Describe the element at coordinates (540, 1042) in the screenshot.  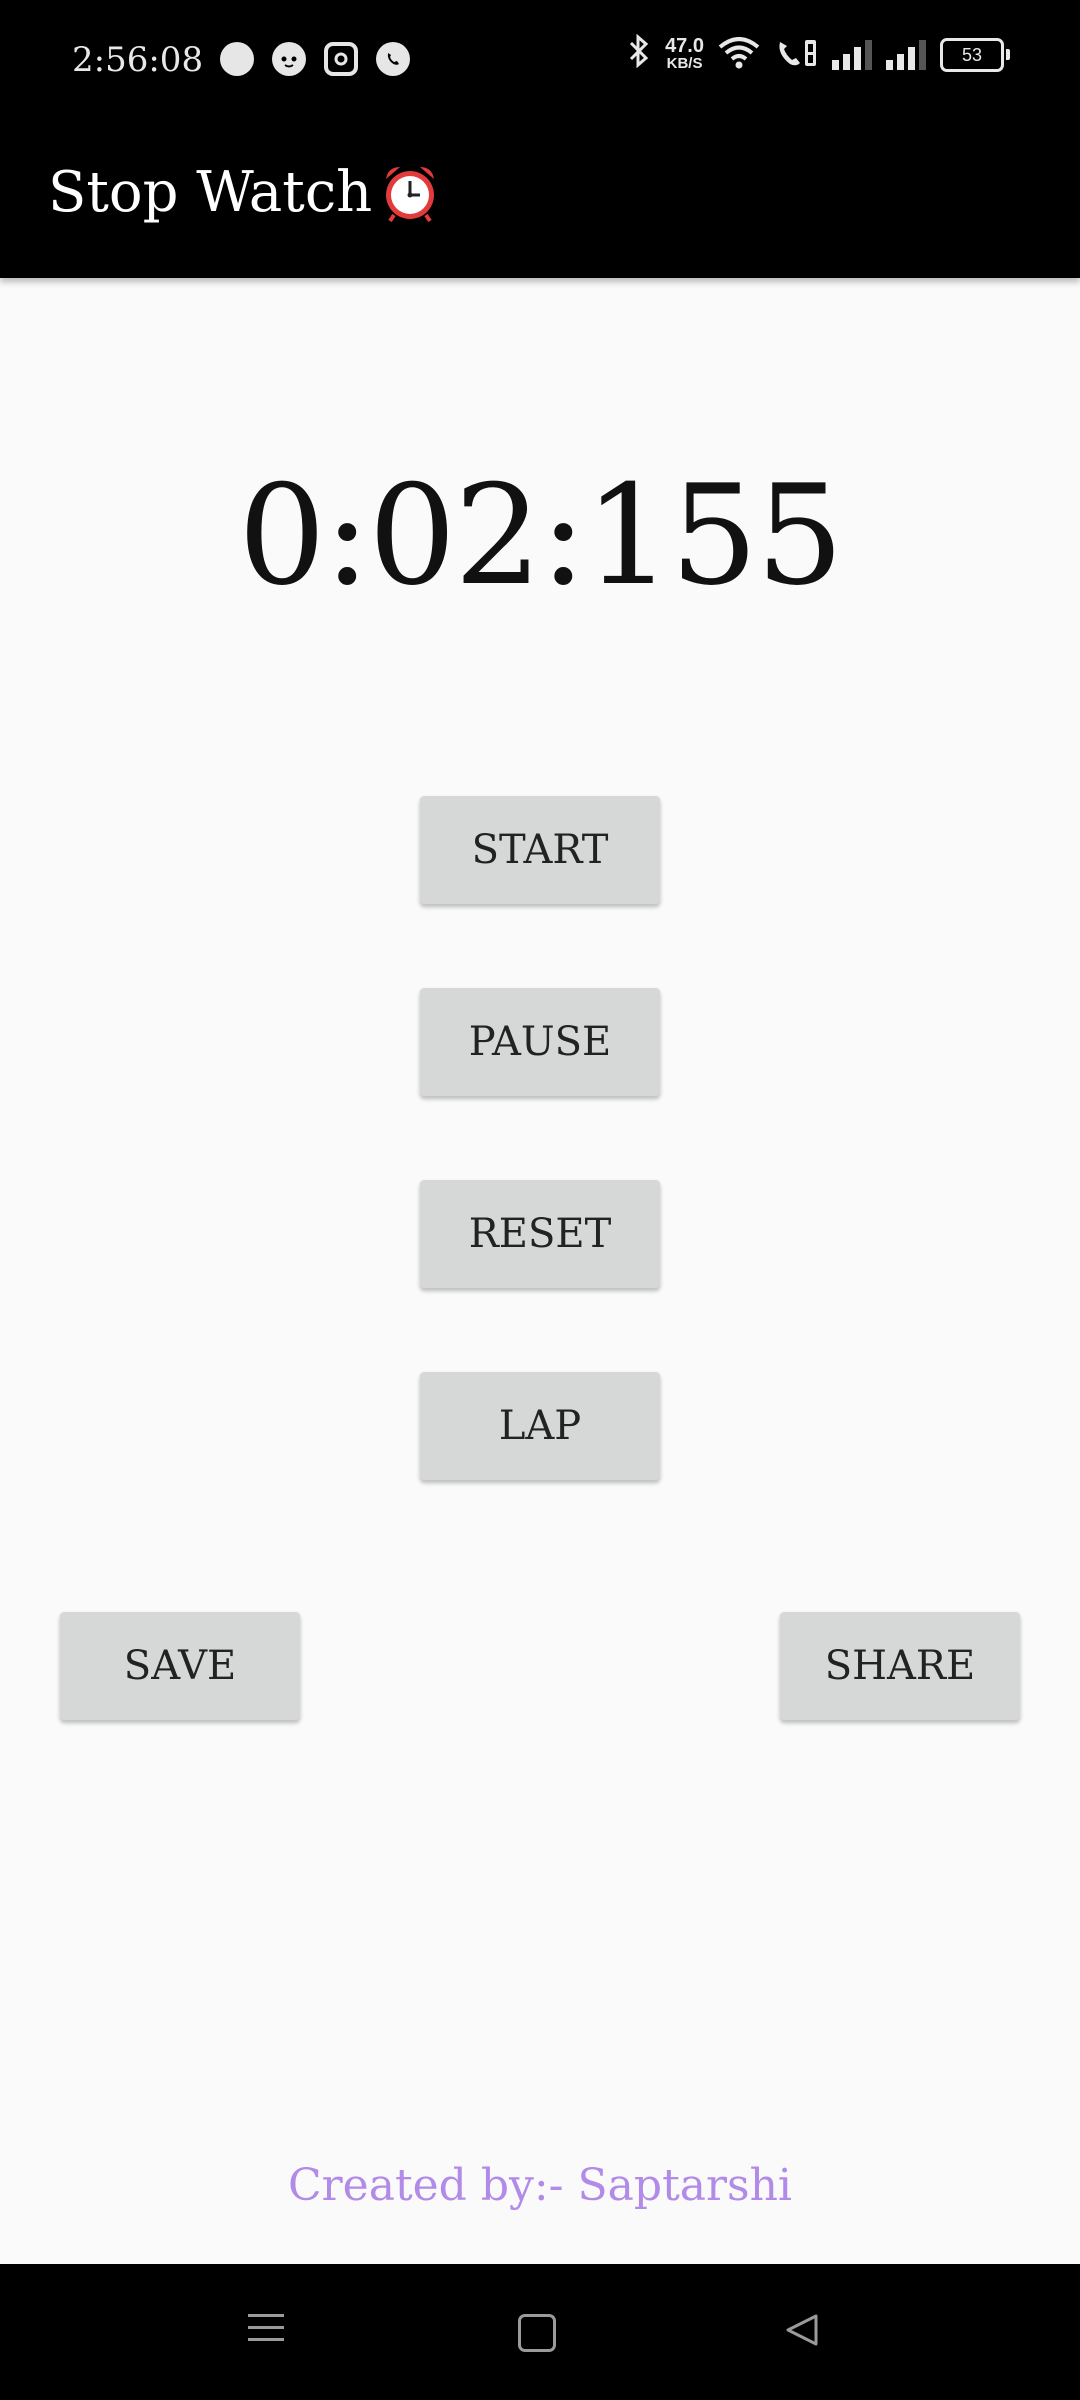
I see `pause-button: PAUSE` at that location.